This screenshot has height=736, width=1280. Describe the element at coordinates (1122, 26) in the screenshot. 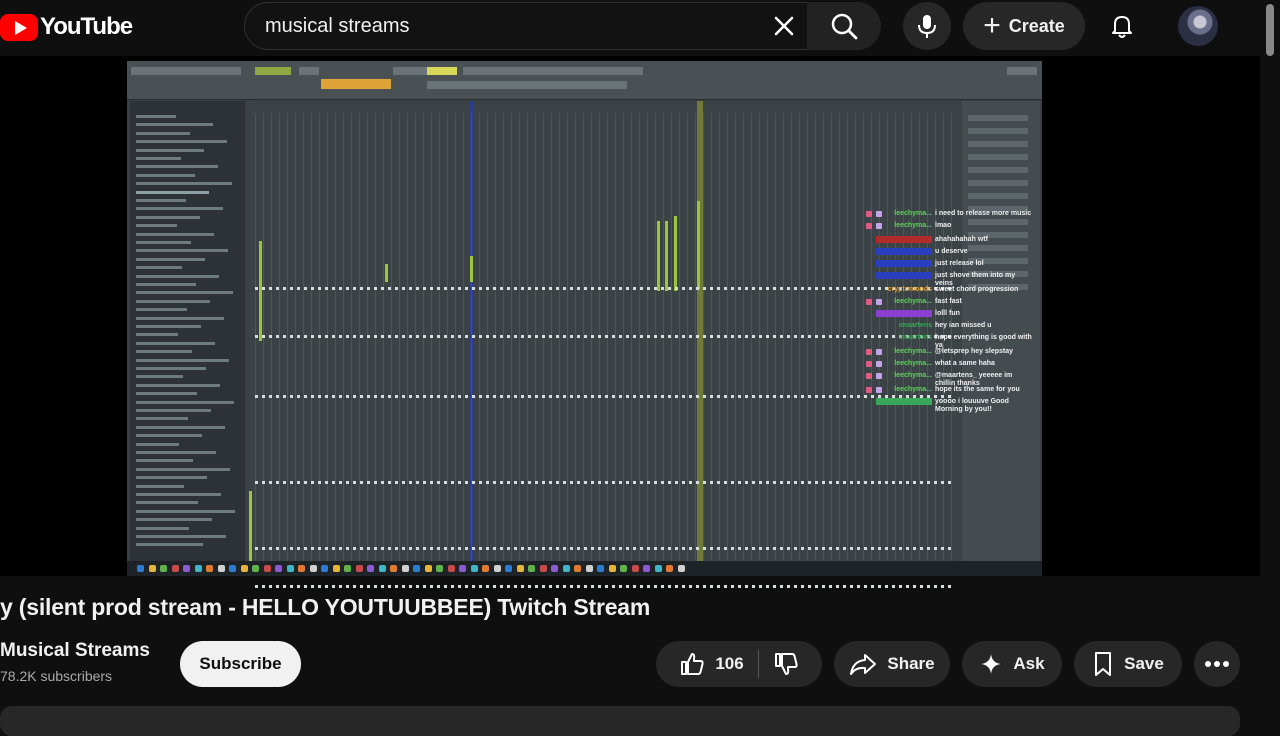

I see `notifications-button` at that location.